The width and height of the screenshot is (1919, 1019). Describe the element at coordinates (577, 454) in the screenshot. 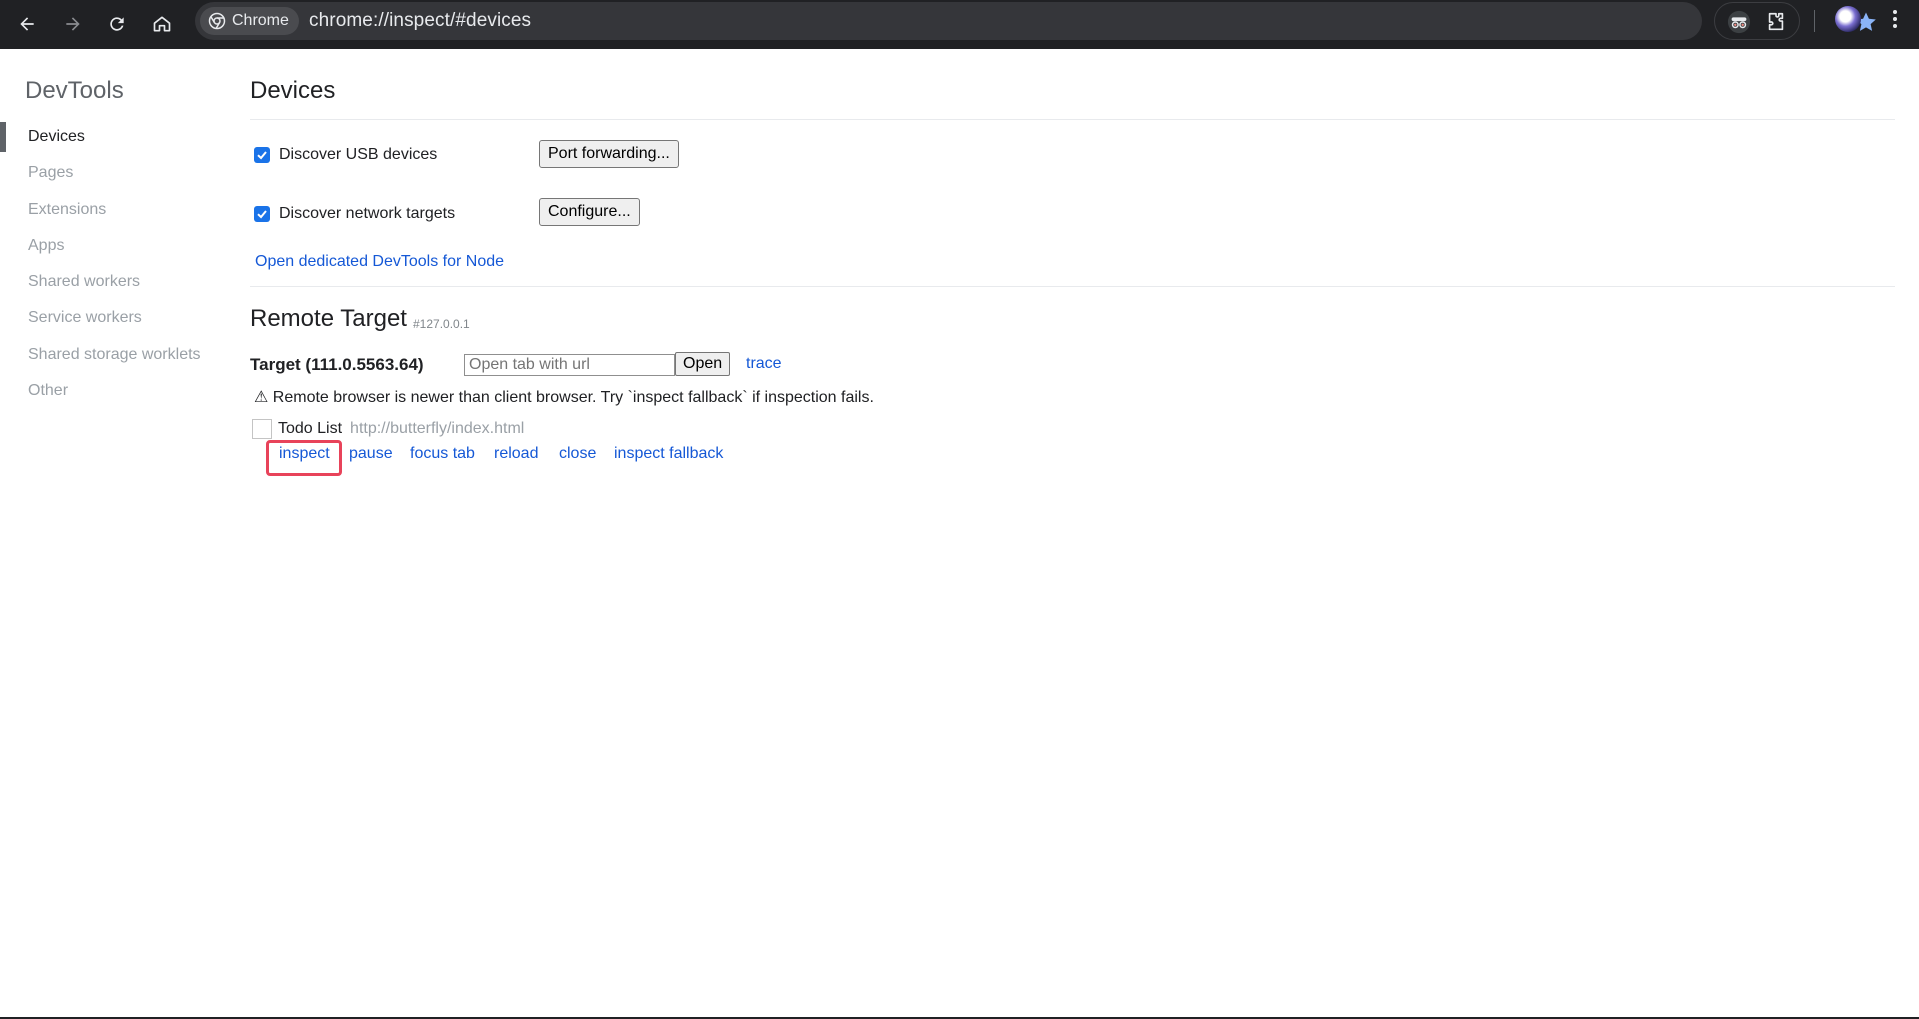

I see `close-link: close` at that location.